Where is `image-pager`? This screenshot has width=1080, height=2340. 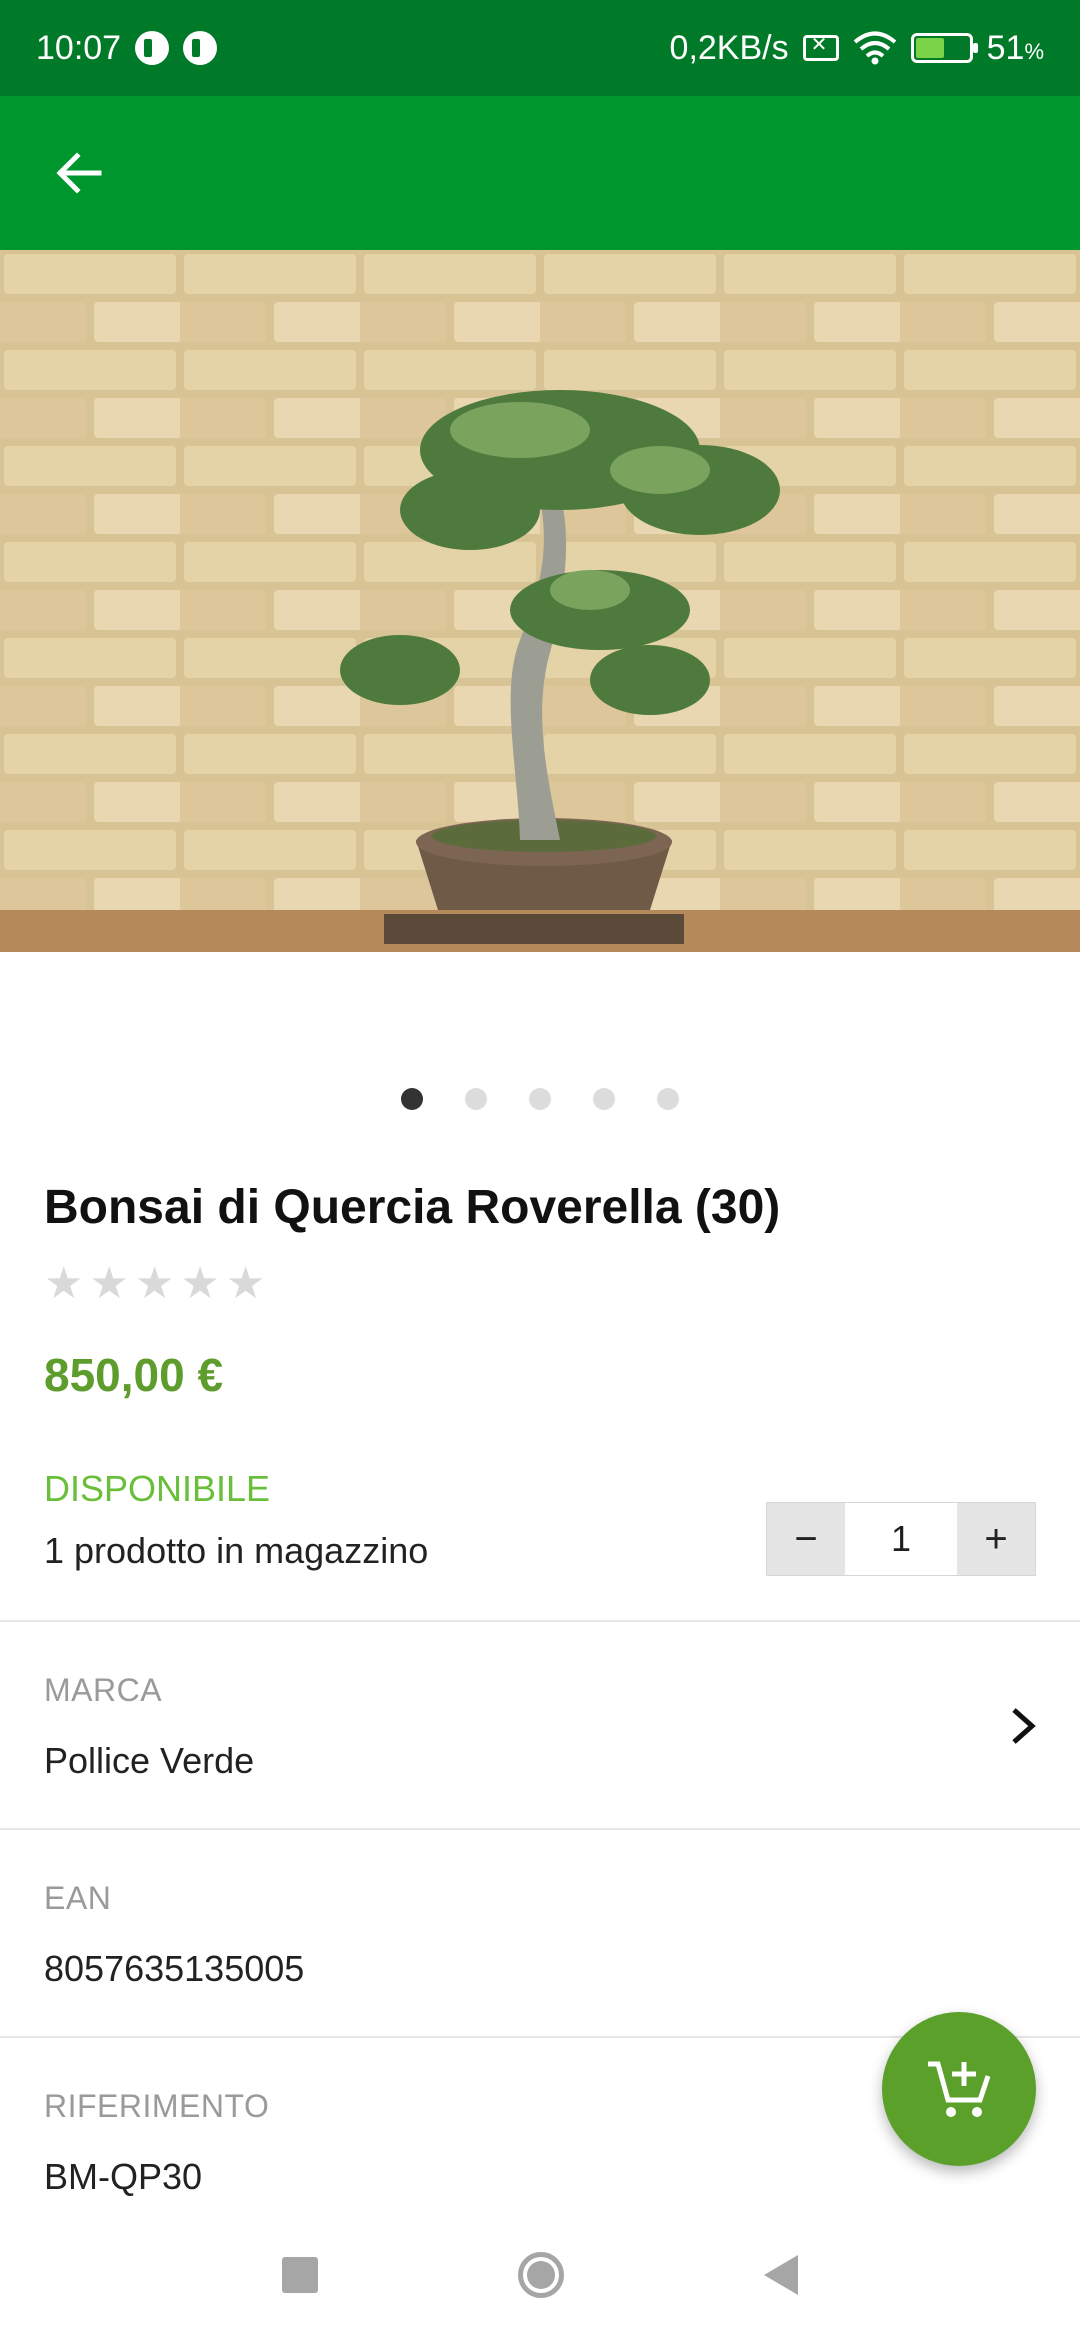
image-pager is located at coordinates (540, 1100).